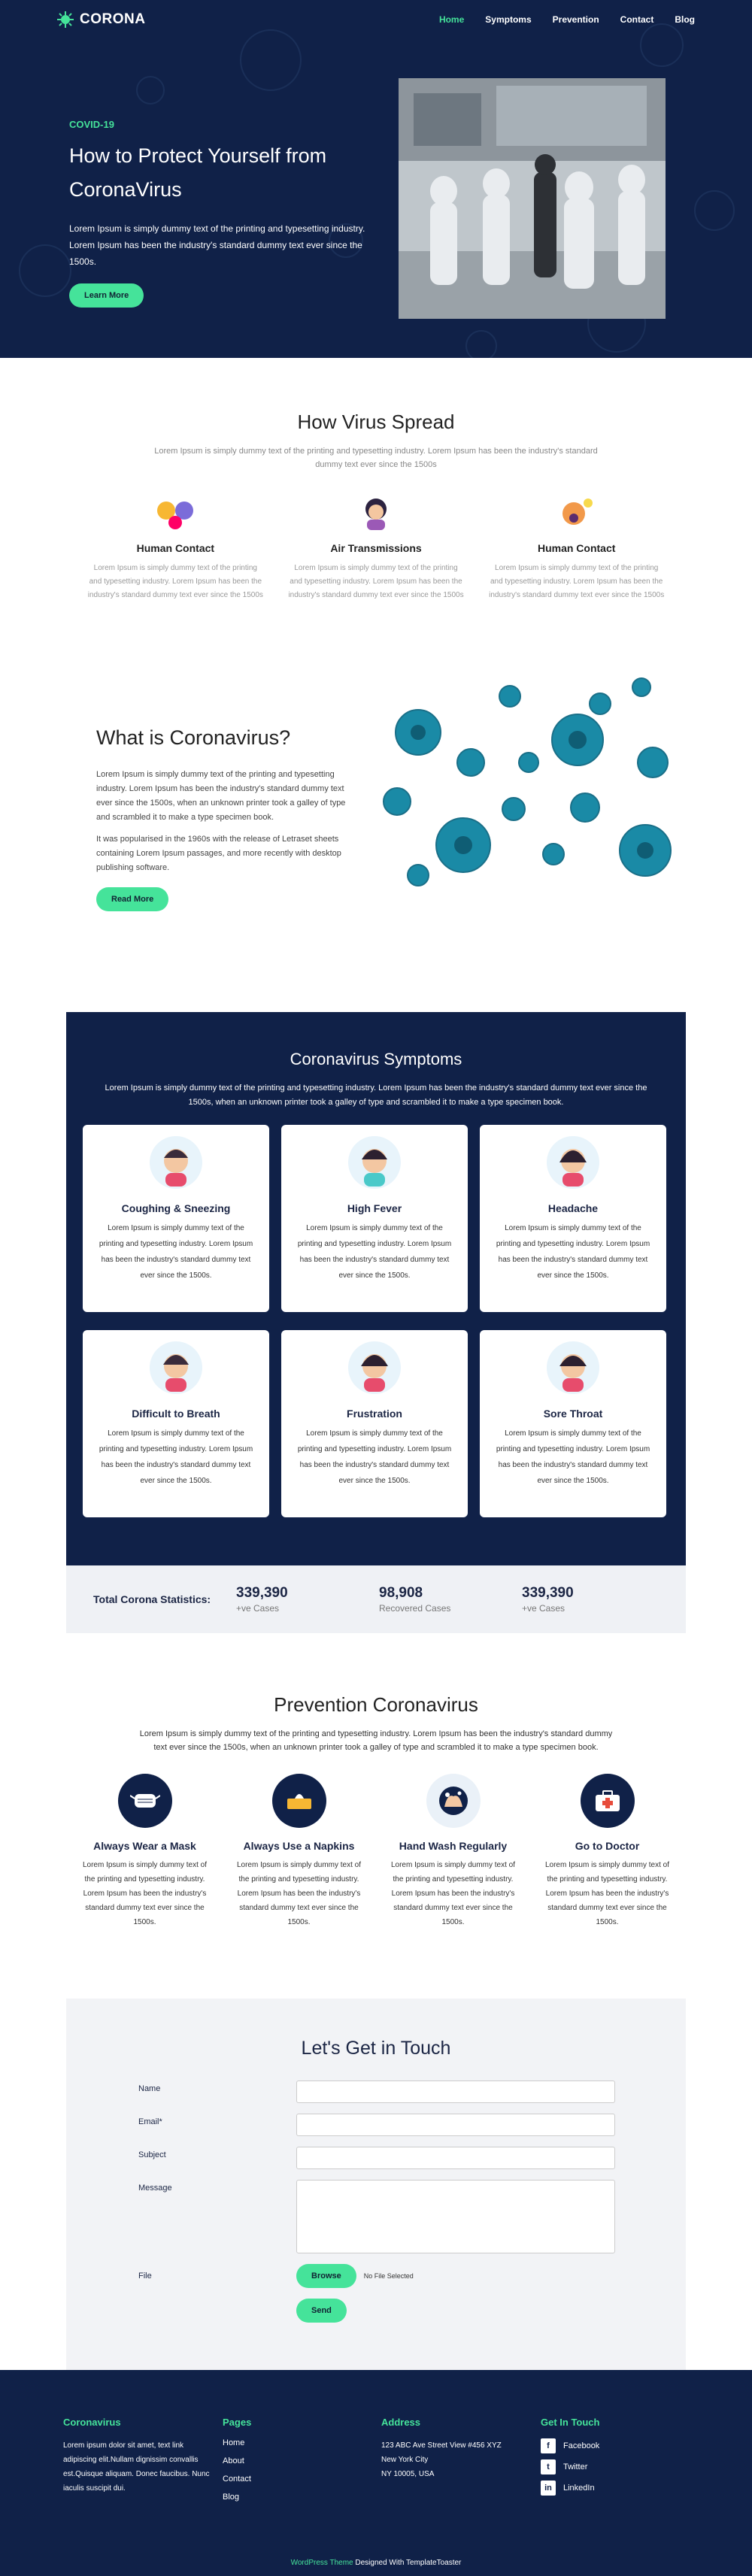  What do you see at coordinates (637, 19) in the screenshot?
I see `nav-contact: Contact` at bounding box center [637, 19].